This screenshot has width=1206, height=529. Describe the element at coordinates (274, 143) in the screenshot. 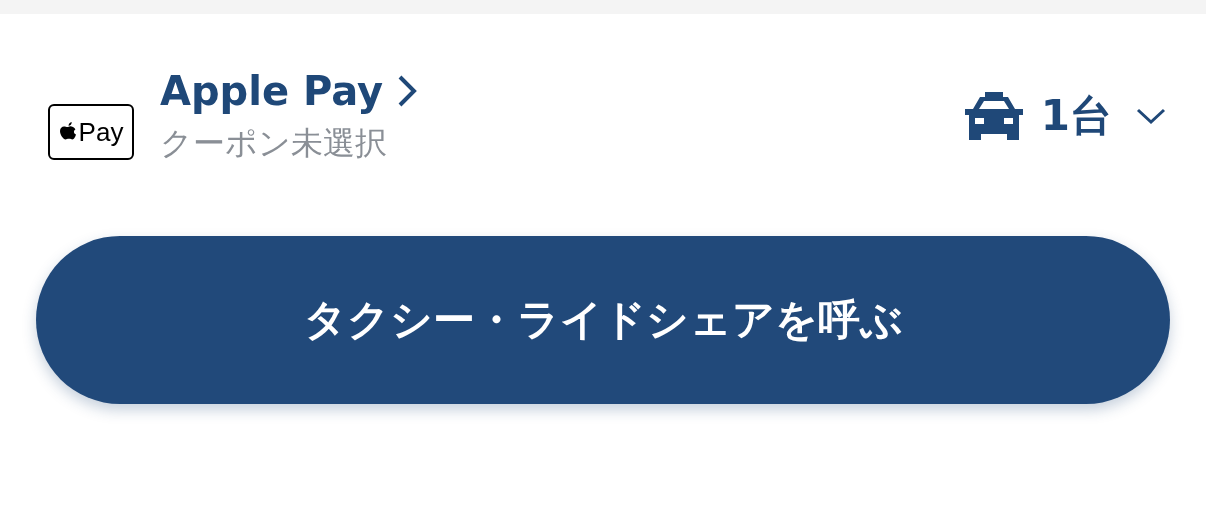

I see `coupon-status: クーポン未選択` at that location.